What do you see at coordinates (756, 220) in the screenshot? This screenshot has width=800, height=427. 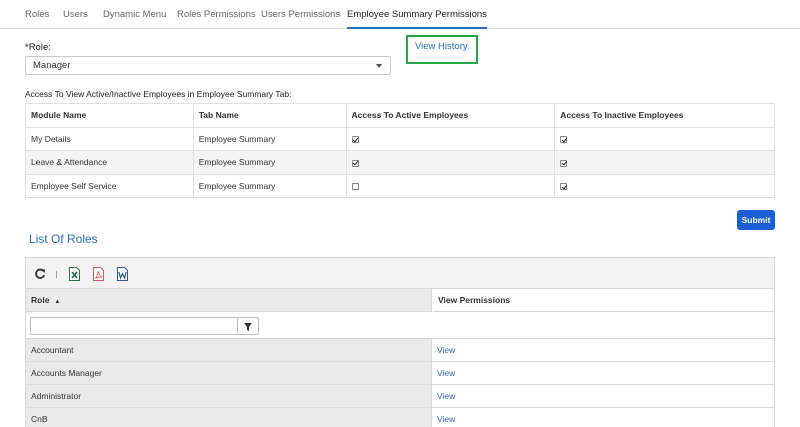 I see `submit-button: Submit` at bounding box center [756, 220].